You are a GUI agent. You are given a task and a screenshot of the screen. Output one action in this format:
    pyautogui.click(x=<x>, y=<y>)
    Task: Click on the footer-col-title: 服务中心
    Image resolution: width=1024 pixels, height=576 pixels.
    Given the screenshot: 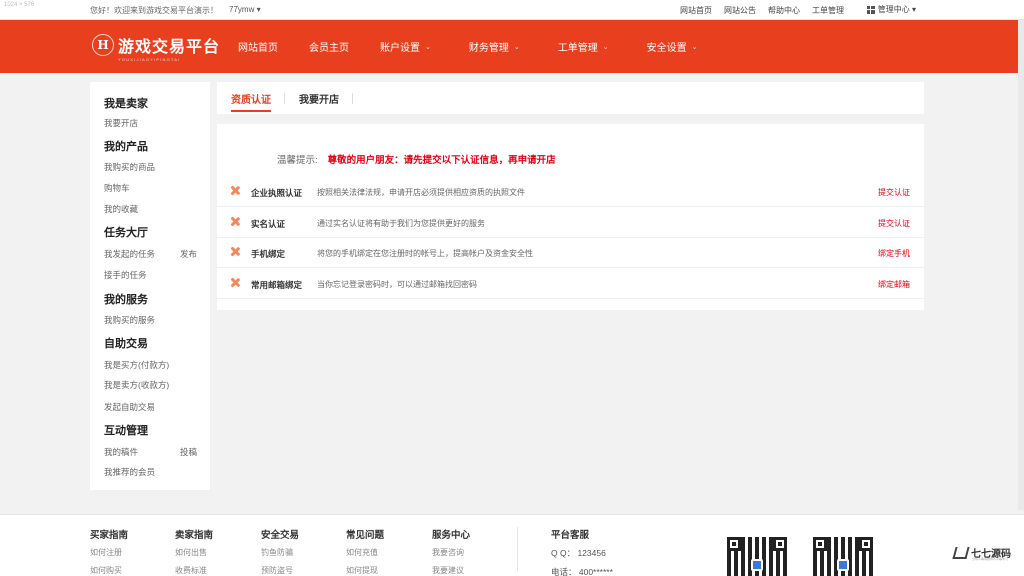 What is the action you would take?
    pyautogui.click(x=451, y=535)
    